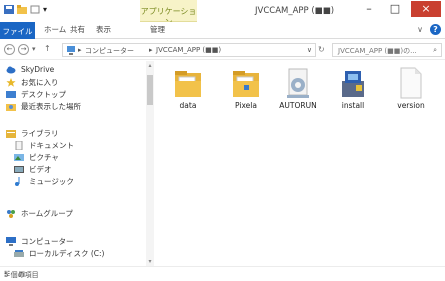 The width and height of the screenshot is (445, 281). What do you see at coordinates (420, 29) in the screenshot?
I see `expand-ribbon-button: ∨` at bounding box center [420, 29].